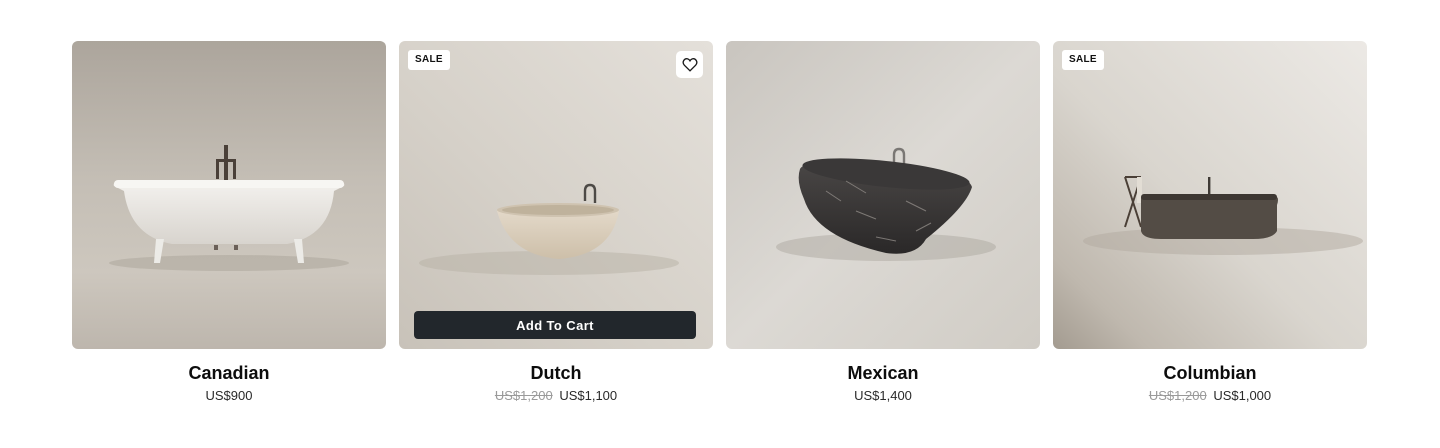 This screenshot has width=1440, height=448. Describe the element at coordinates (1210, 396) in the screenshot. I see `product-price-row: US$1,200 US$1,000` at that location.